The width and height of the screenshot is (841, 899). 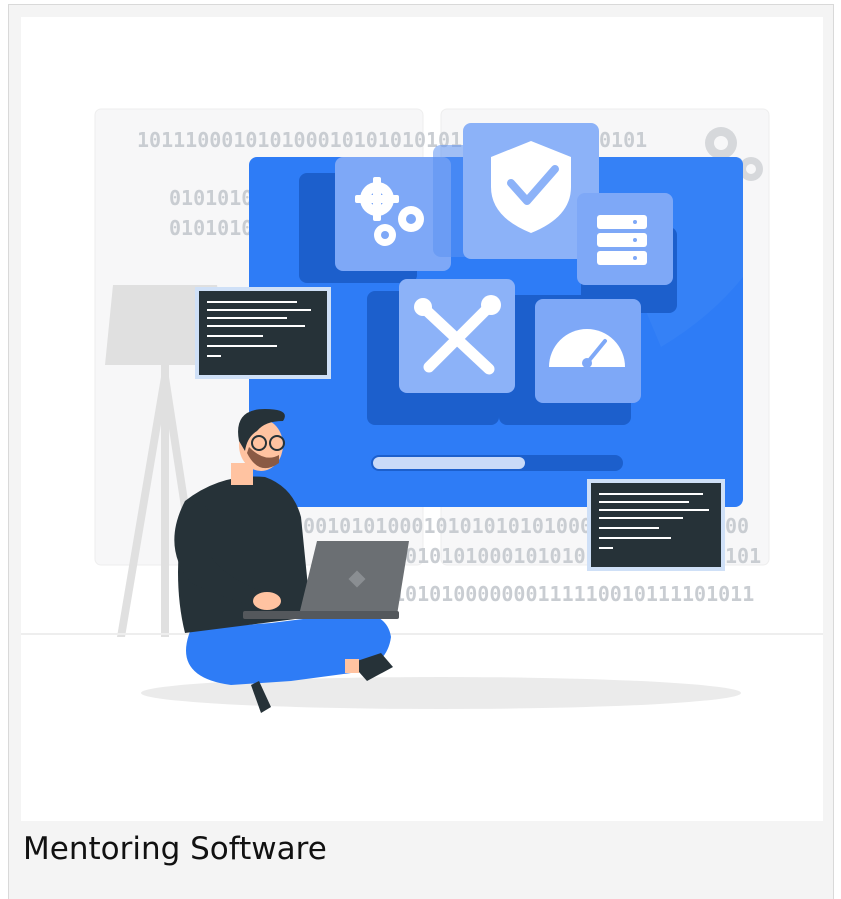 What do you see at coordinates (418, 849) in the screenshot?
I see `card-caption: Mentoring Software` at bounding box center [418, 849].